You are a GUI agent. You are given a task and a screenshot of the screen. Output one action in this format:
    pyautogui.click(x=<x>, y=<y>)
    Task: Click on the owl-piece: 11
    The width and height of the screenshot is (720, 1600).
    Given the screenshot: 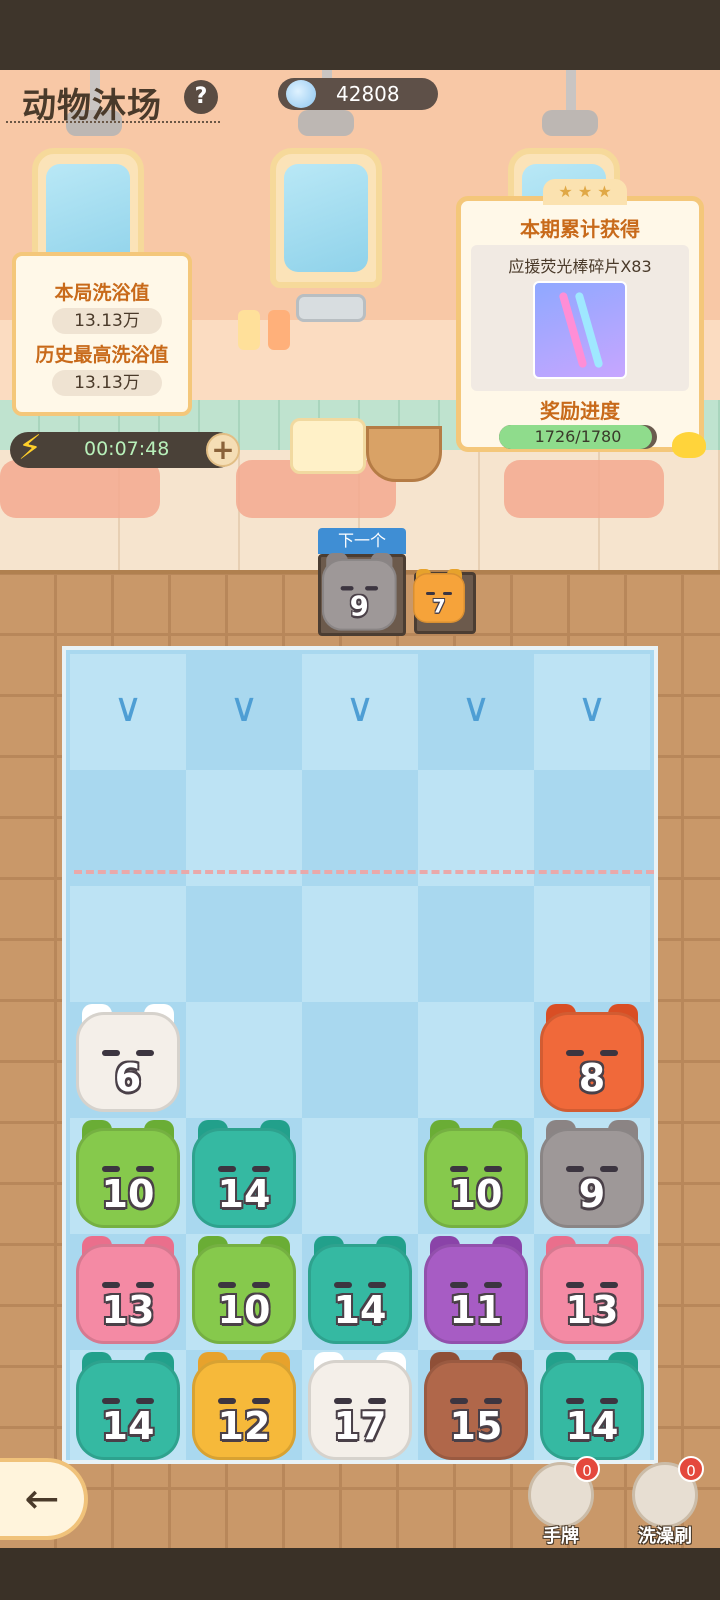 What is the action you would take?
    pyautogui.click(x=476, y=1292)
    